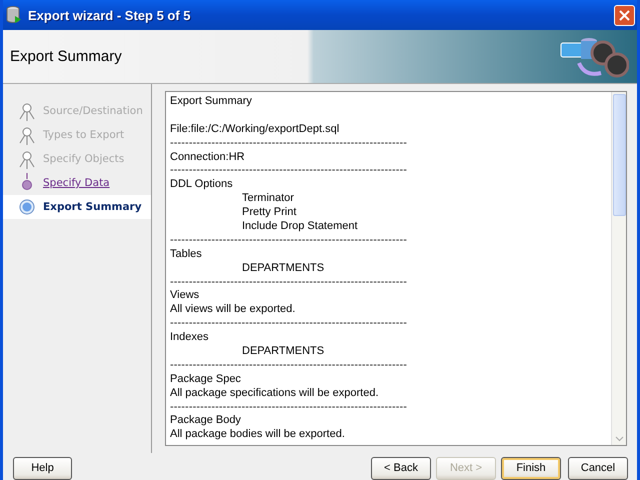  I want to click on close-icon, so click(624, 15).